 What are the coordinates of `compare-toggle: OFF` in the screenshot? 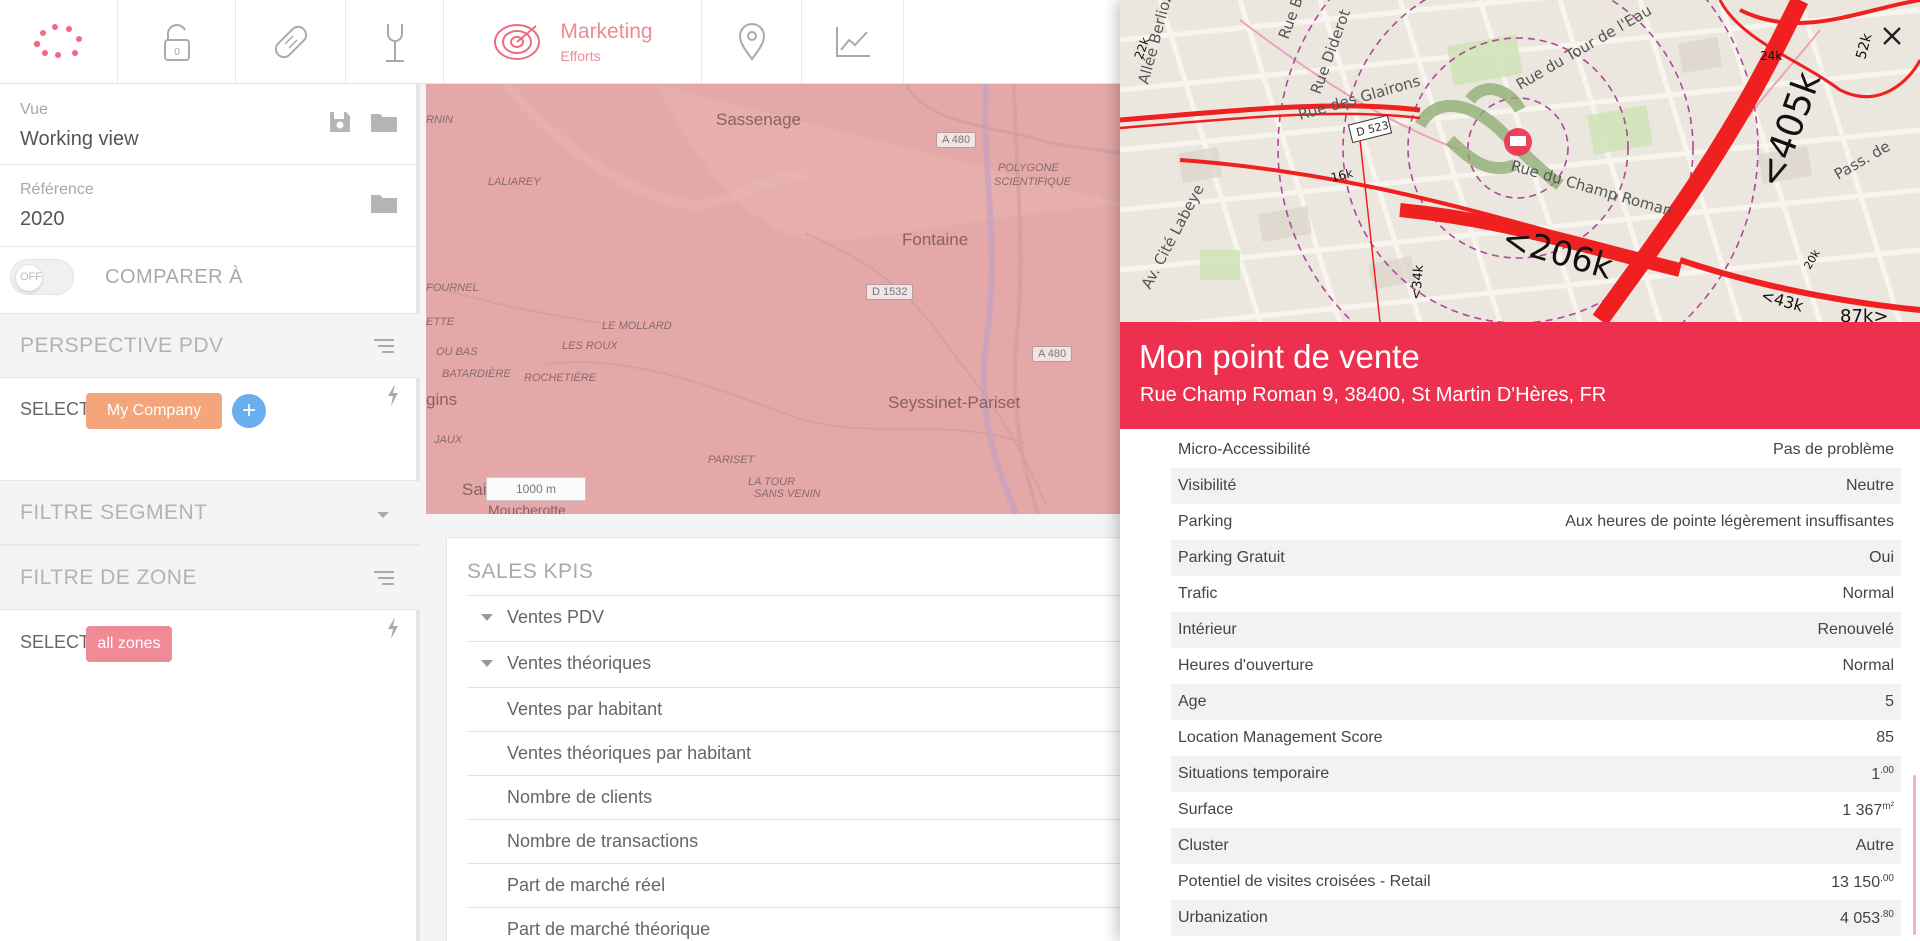 It's located at (42, 277).